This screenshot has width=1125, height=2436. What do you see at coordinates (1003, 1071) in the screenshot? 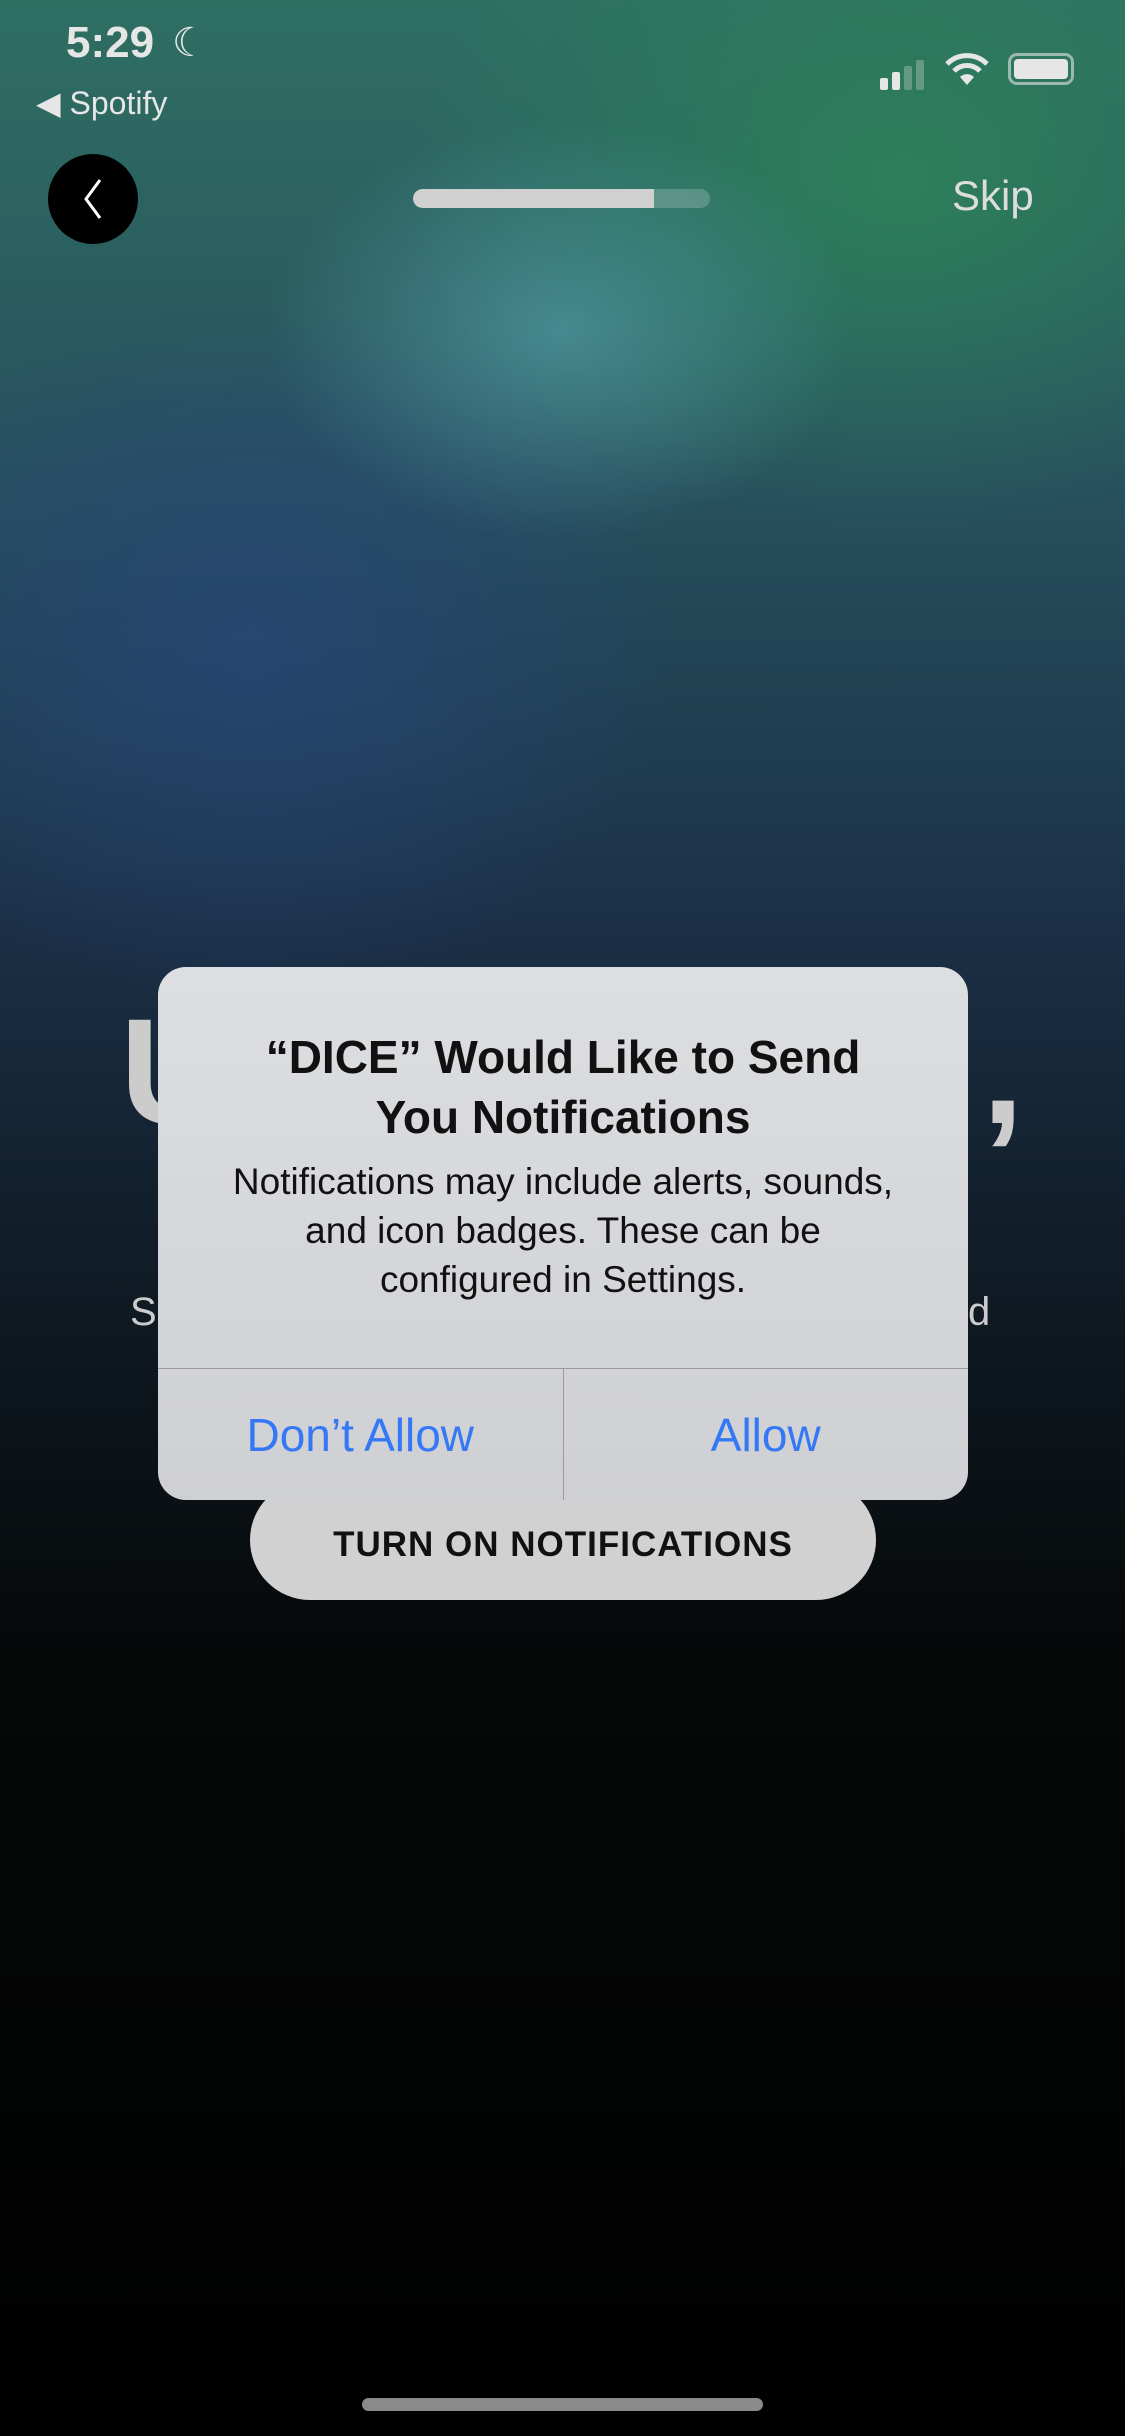
I see `heading-right-fragment: ,` at bounding box center [1003, 1071].